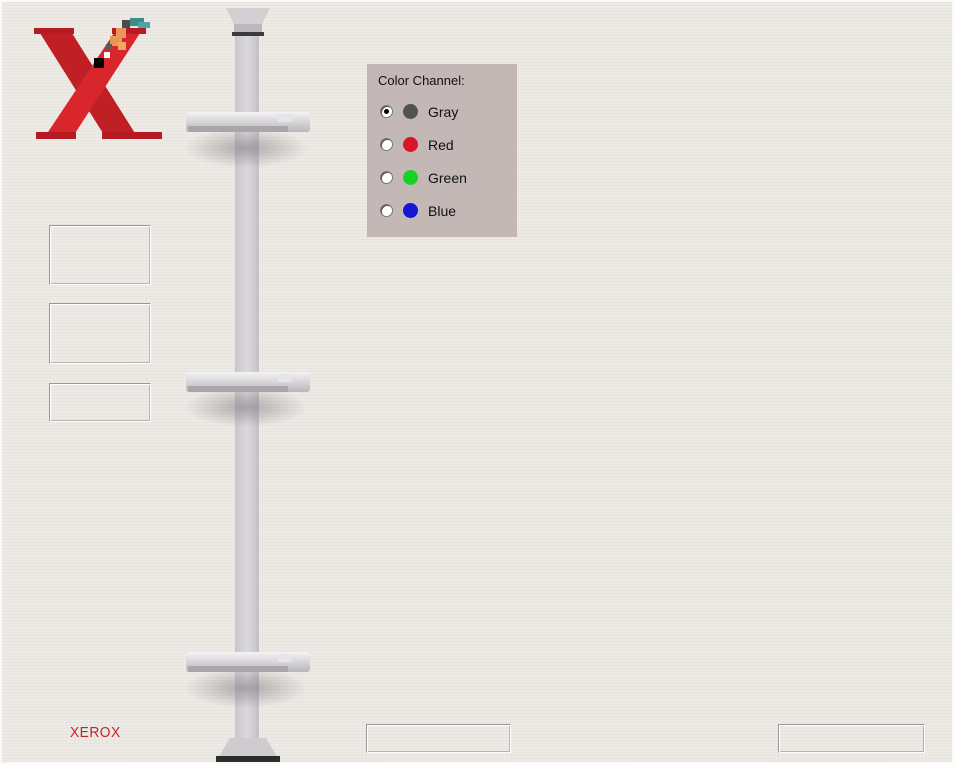 This screenshot has width=954, height=764. I want to click on bottom-button-right, so click(851, 738).